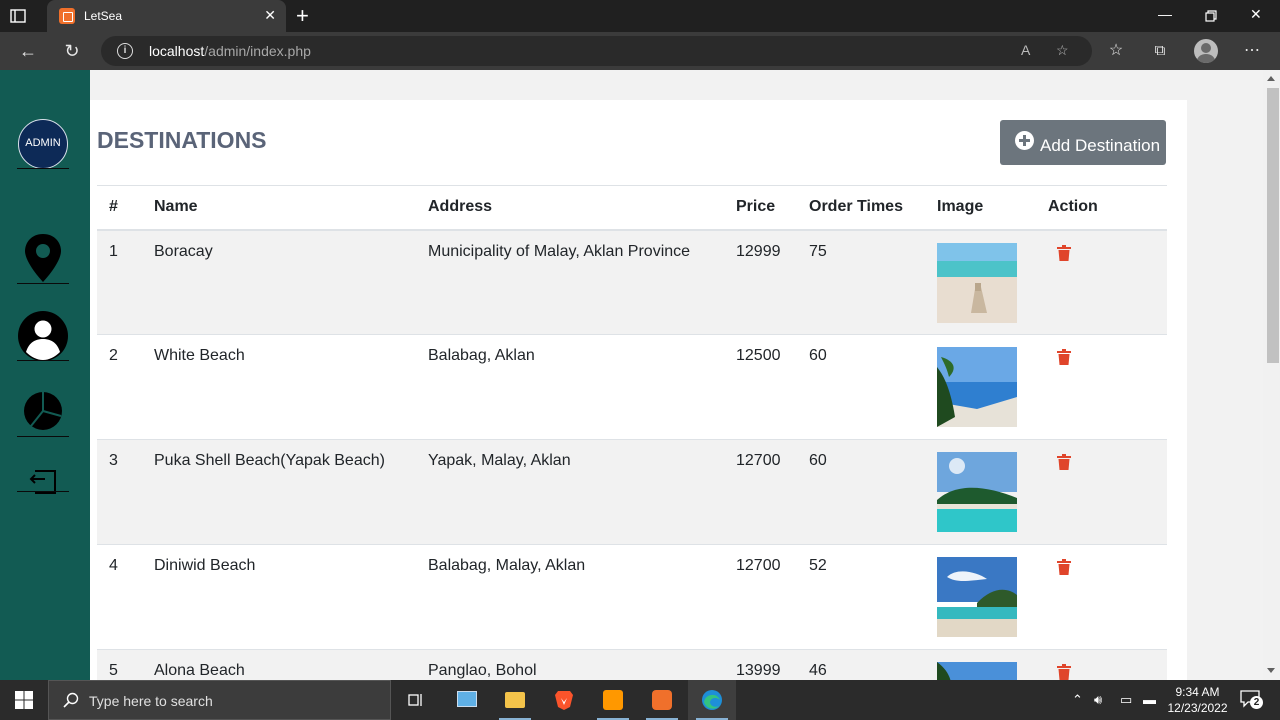 The height and width of the screenshot is (720, 1280). What do you see at coordinates (1252, 51) in the screenshot?
I see `more-menu-icon: ⋯` at bounding box center [1252, 51].